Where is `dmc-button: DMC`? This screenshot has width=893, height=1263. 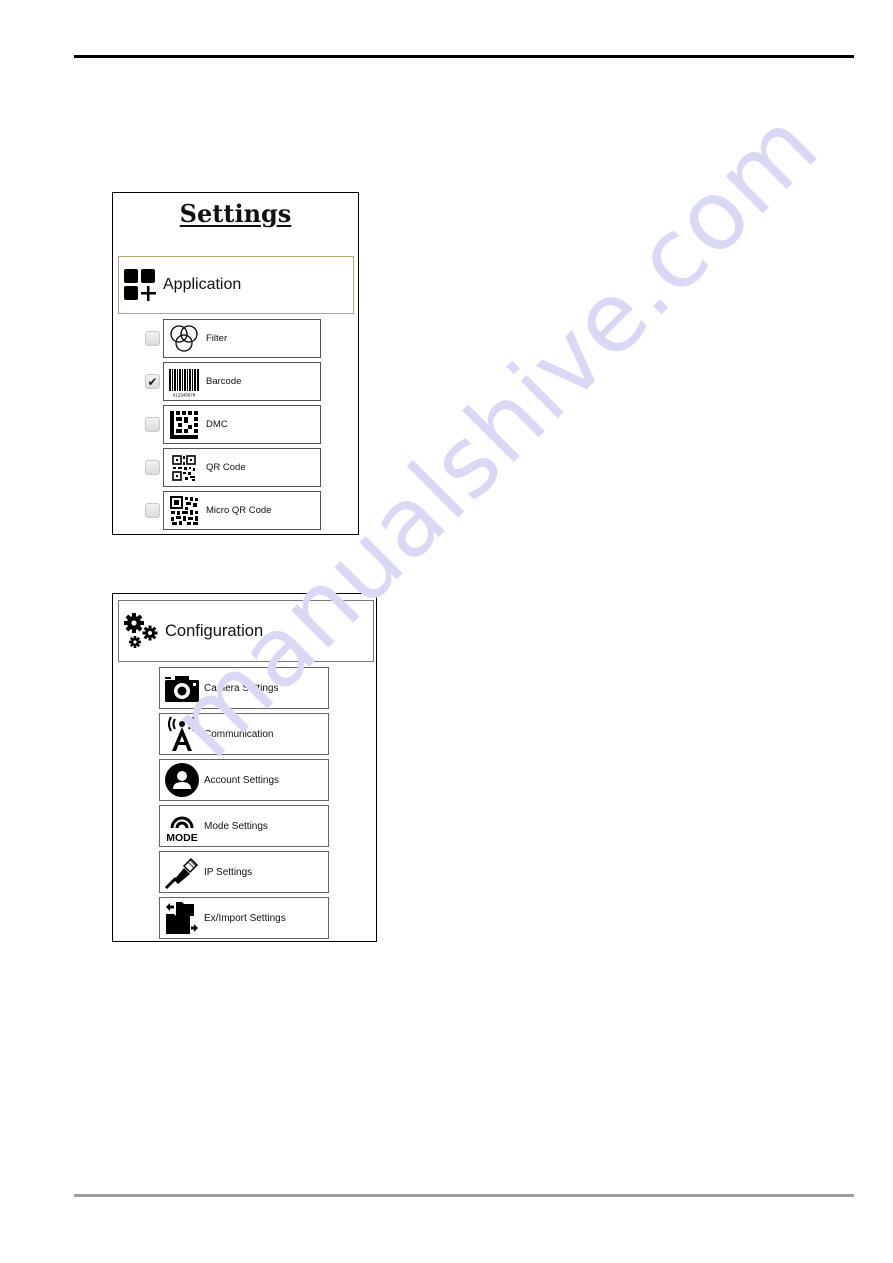
dmc-button: DMC is located at coordinates (242, 424).